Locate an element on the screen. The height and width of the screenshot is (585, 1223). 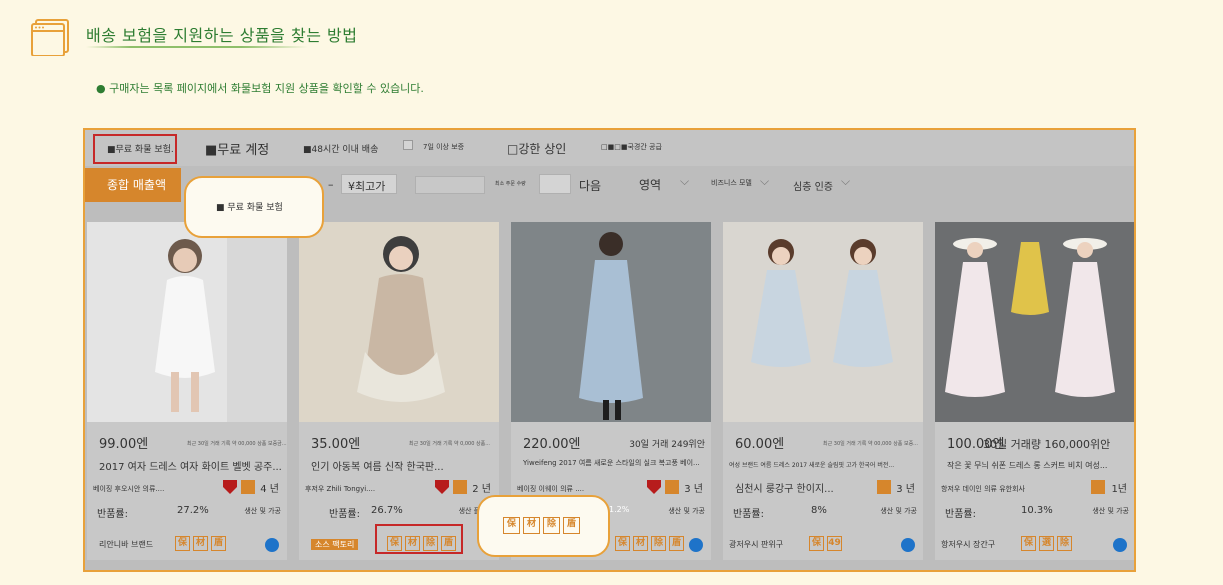
service-badges: 保 材 盾 is located at coordinates (200, 543).